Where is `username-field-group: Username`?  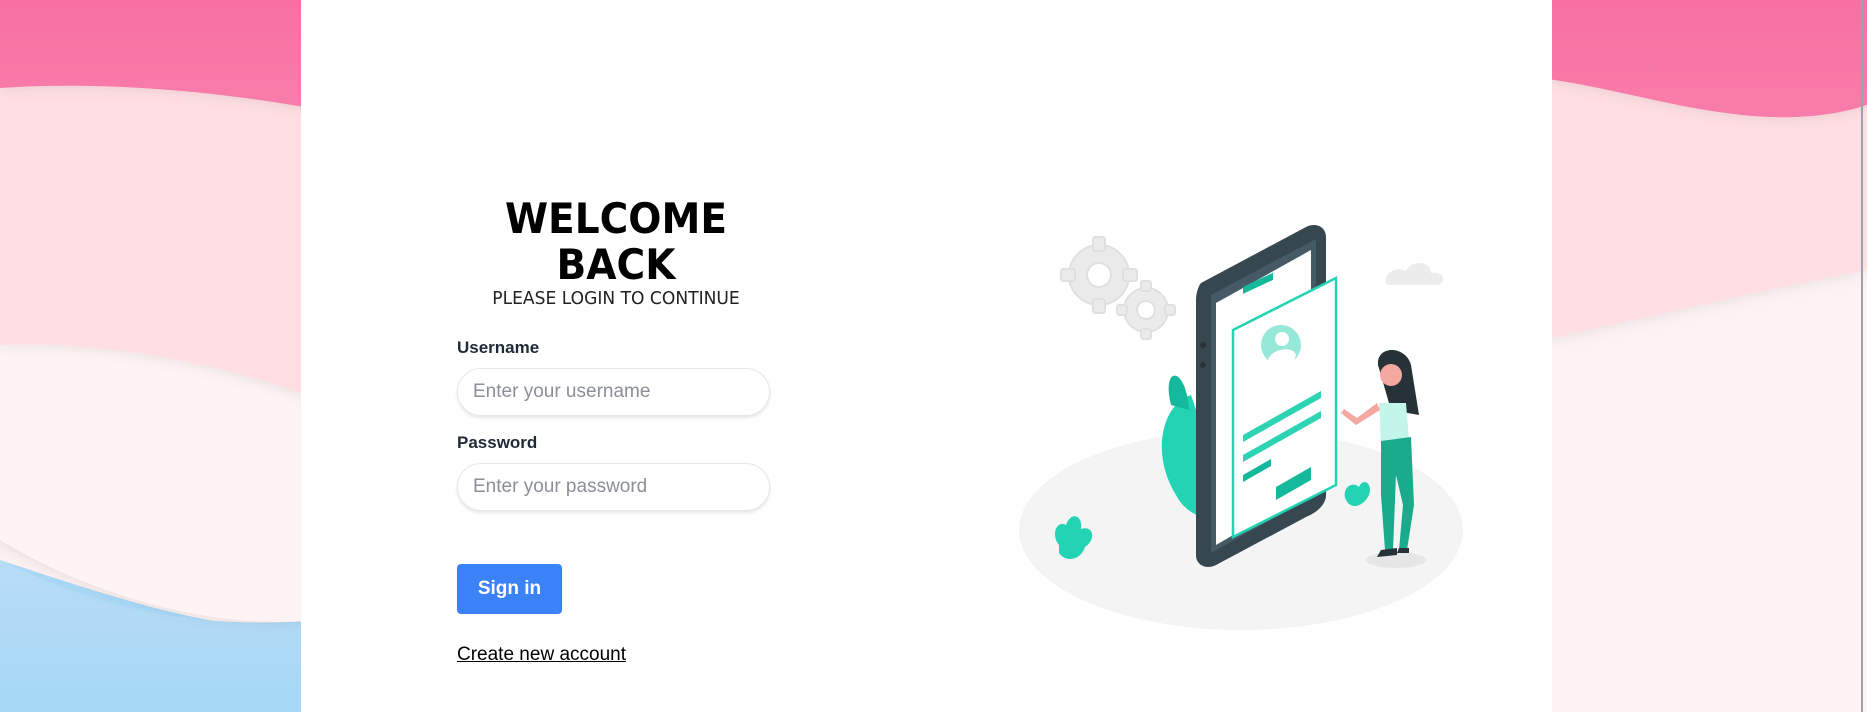 username-field-group: Username is located at coordinates (614, 377).